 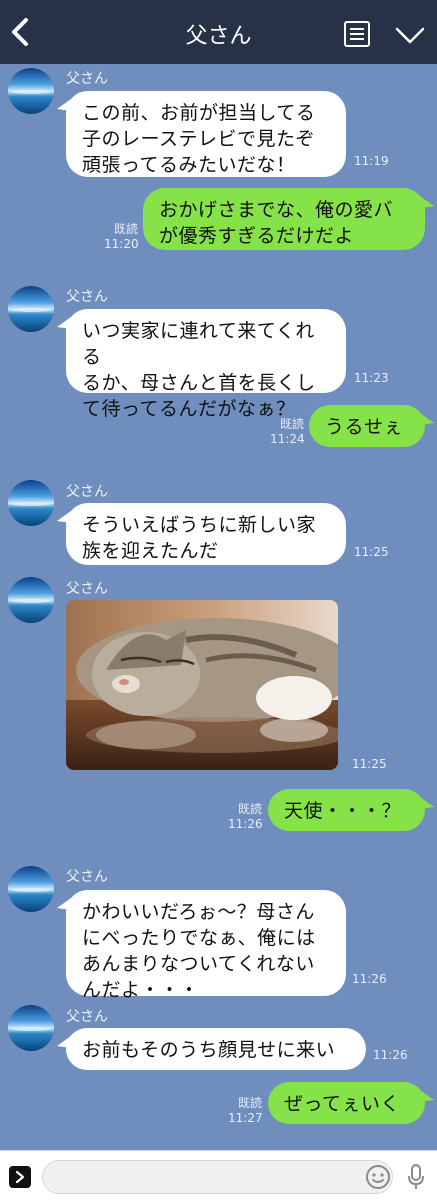 I want to click on outgoing-message-bubble: うるせぇ, so click(x=371, y=426).